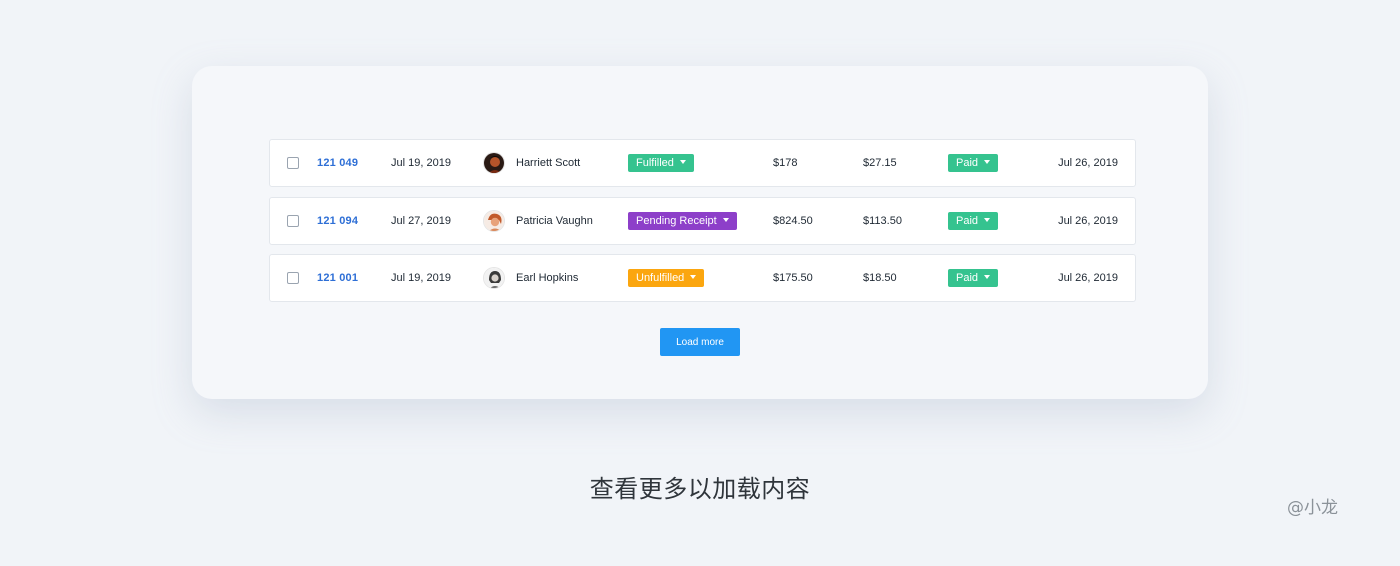  Describe the element at coordinates (793, 220) in the screenshot. I see `order-total: $824.50` at that location.